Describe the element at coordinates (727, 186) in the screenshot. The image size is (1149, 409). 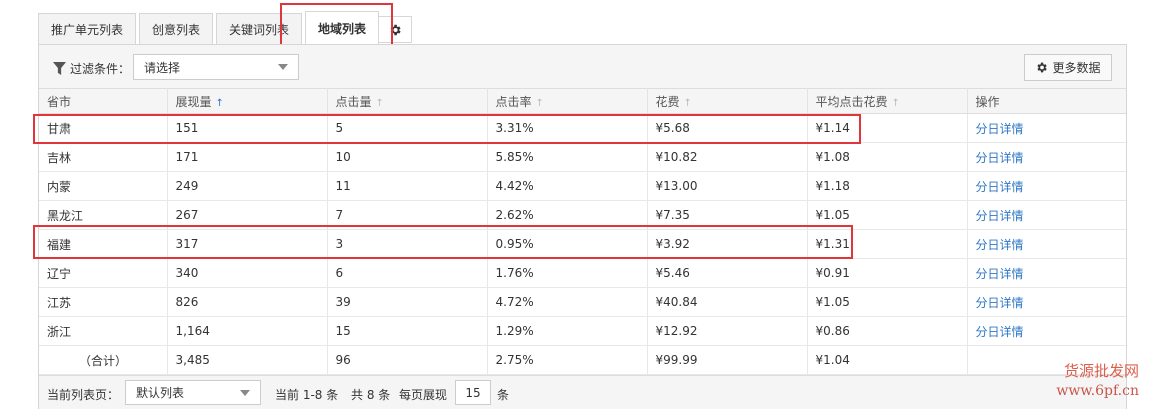
I see `cell-cost: ¥13.00` at that location.